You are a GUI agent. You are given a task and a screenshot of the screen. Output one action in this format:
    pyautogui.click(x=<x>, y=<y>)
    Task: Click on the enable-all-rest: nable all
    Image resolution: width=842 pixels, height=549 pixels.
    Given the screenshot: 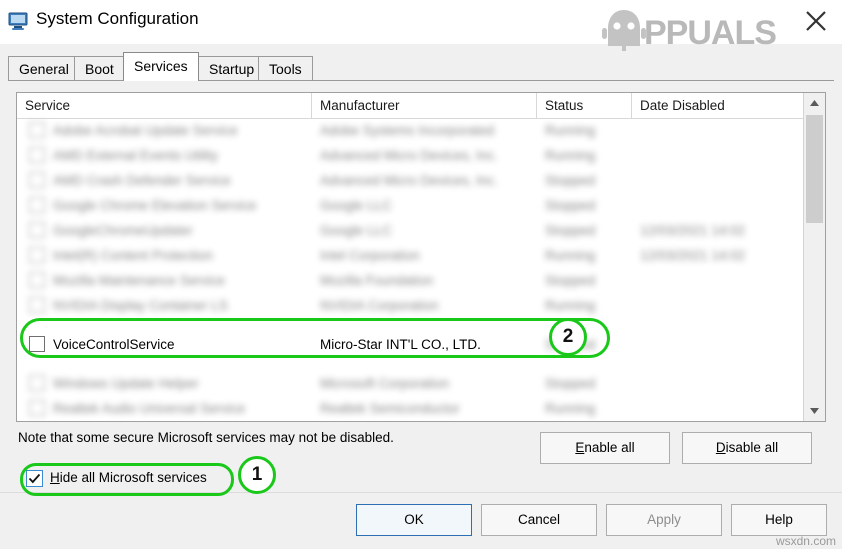 What is the action you would take?
    pyautogui.click(x=609, y=447)
    